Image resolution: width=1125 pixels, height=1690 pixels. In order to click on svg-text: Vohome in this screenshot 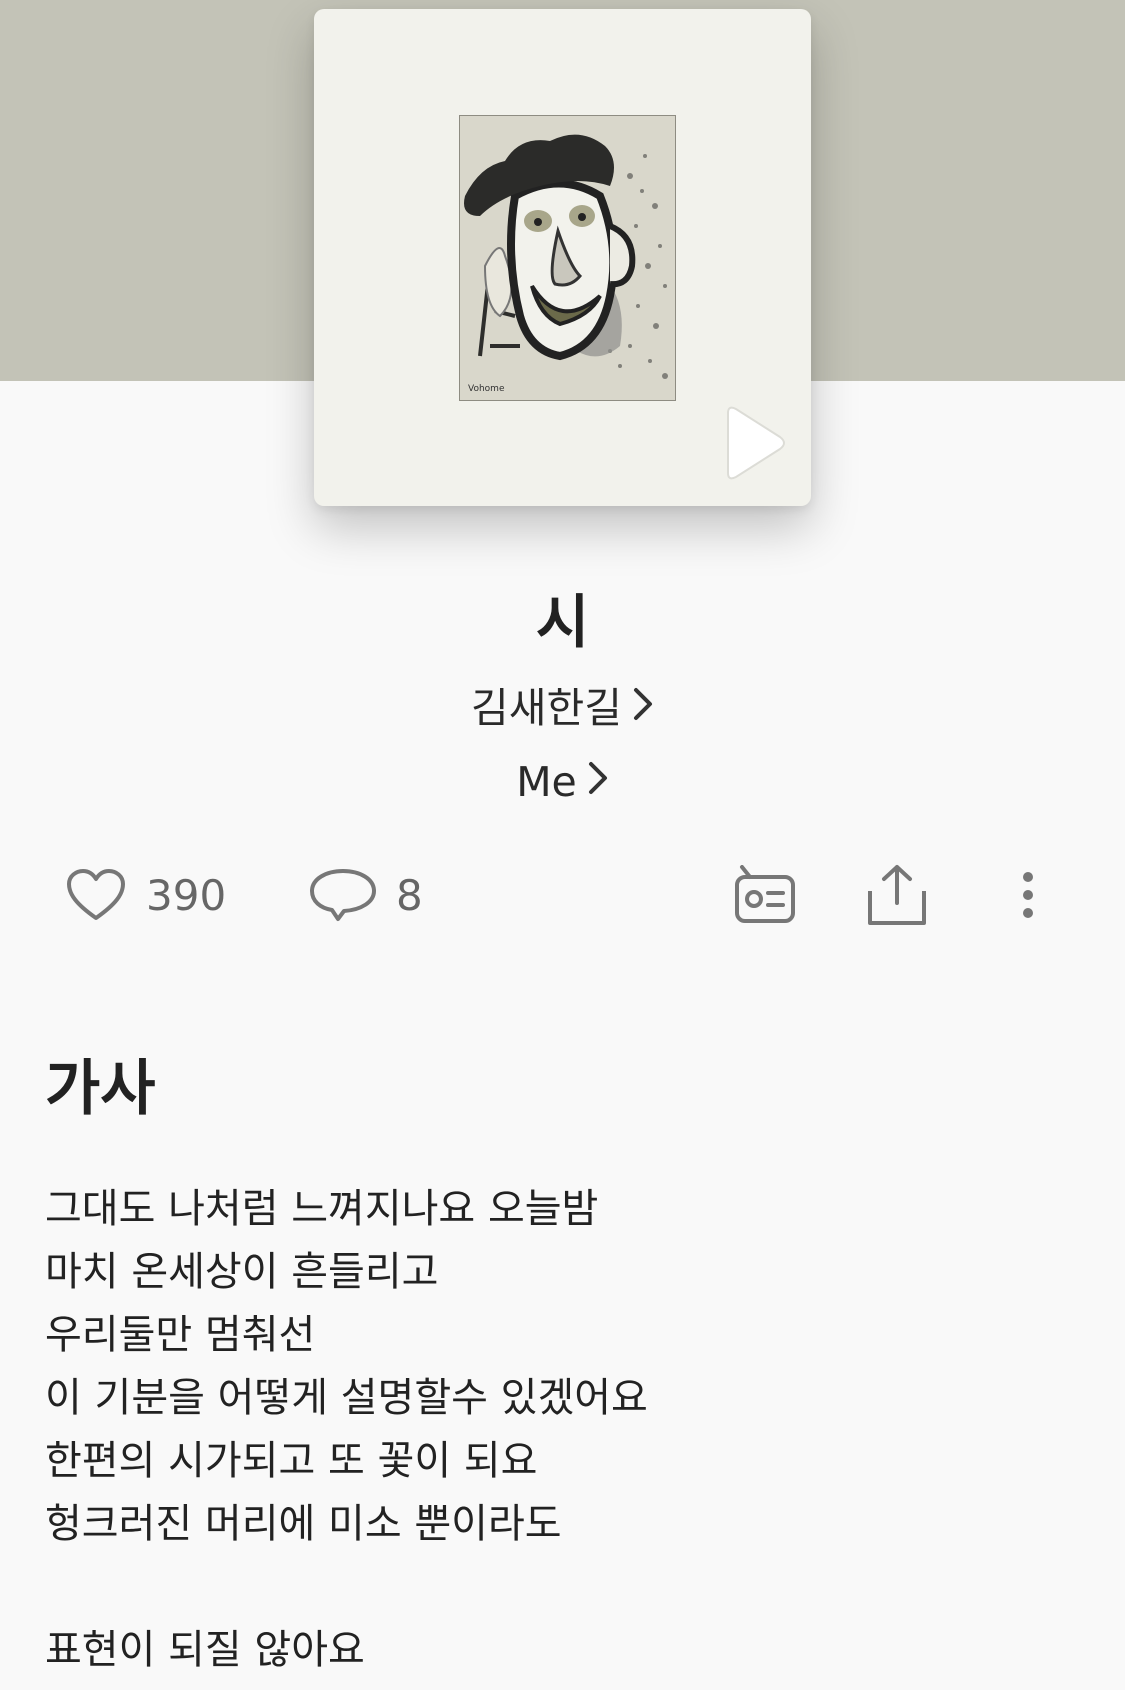, I will do `click(486, 389)`.